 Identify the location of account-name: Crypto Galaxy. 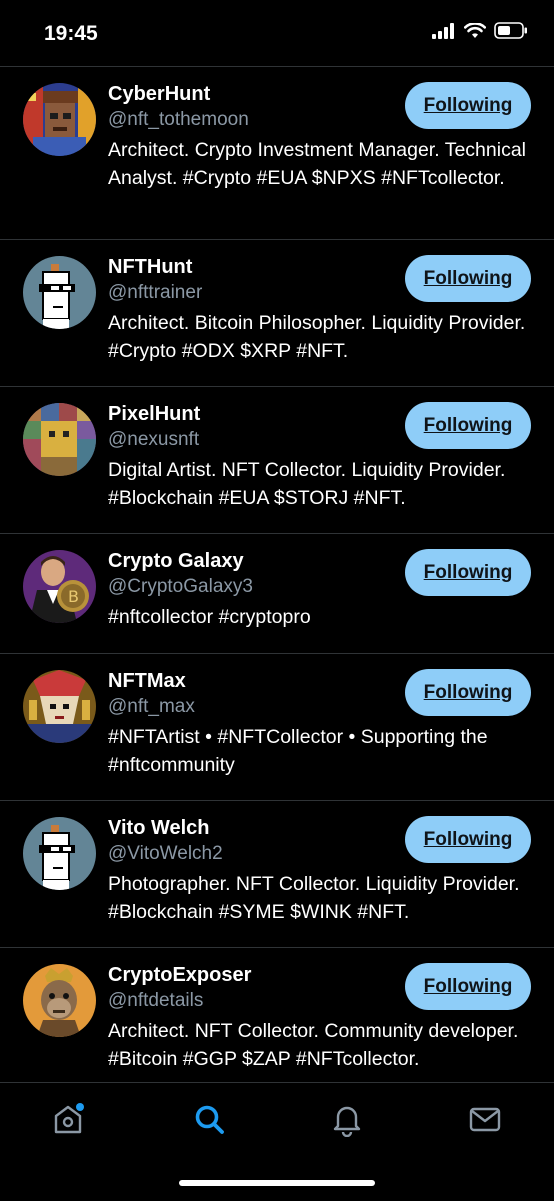
(176, 561).